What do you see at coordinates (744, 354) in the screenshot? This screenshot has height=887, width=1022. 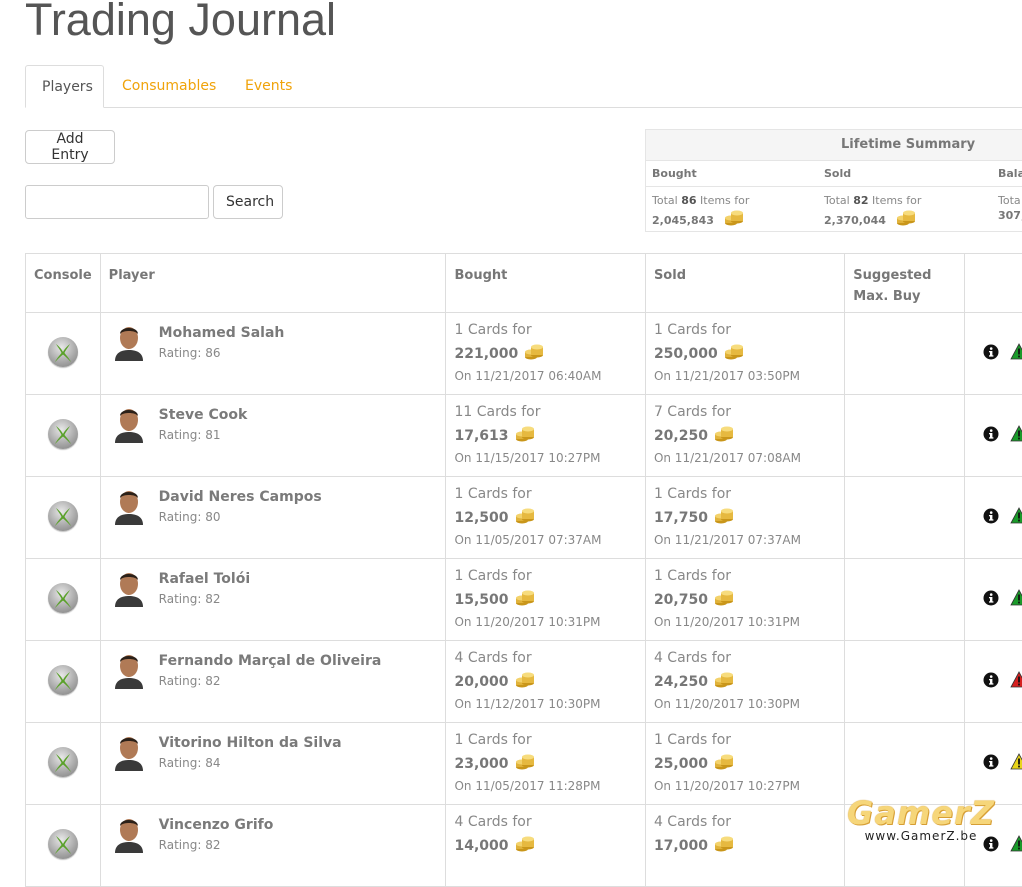 I see `sold-cell: 1 Cards for250,000On 11/21/2017 03:50PM` at bounding box center [744, 354].